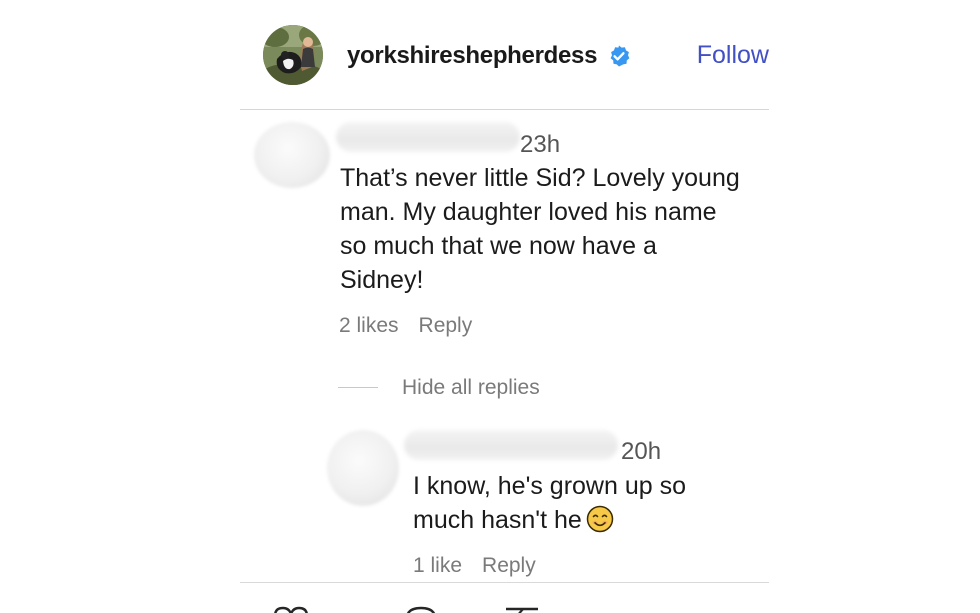 The height and width of the screenshot is (613, 980). I want to click on avatar-photo, so click(293, 55).